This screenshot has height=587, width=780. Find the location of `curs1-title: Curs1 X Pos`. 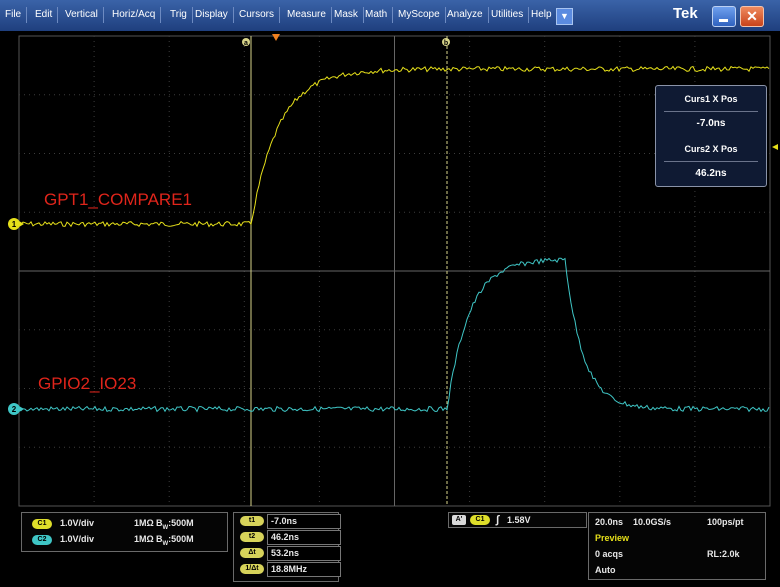

curs1-title: Curs1 X Pos is located at coordinates (711, 99).